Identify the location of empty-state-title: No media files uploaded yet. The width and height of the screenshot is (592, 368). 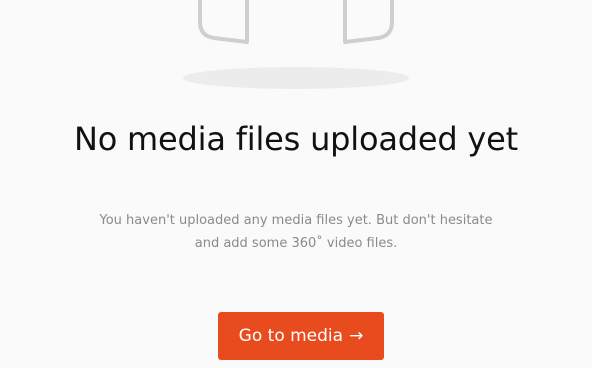
(296, 139).